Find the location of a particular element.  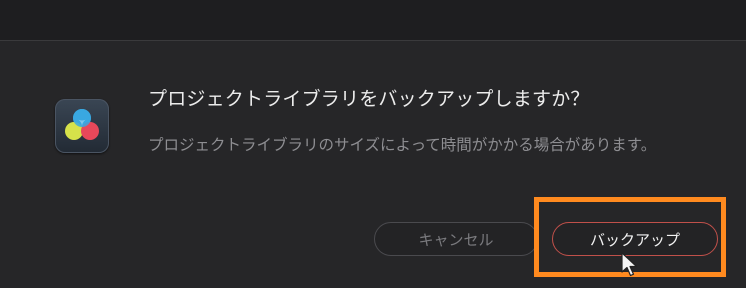

backup-button: バックアップ is located at coordinates (635, 239).